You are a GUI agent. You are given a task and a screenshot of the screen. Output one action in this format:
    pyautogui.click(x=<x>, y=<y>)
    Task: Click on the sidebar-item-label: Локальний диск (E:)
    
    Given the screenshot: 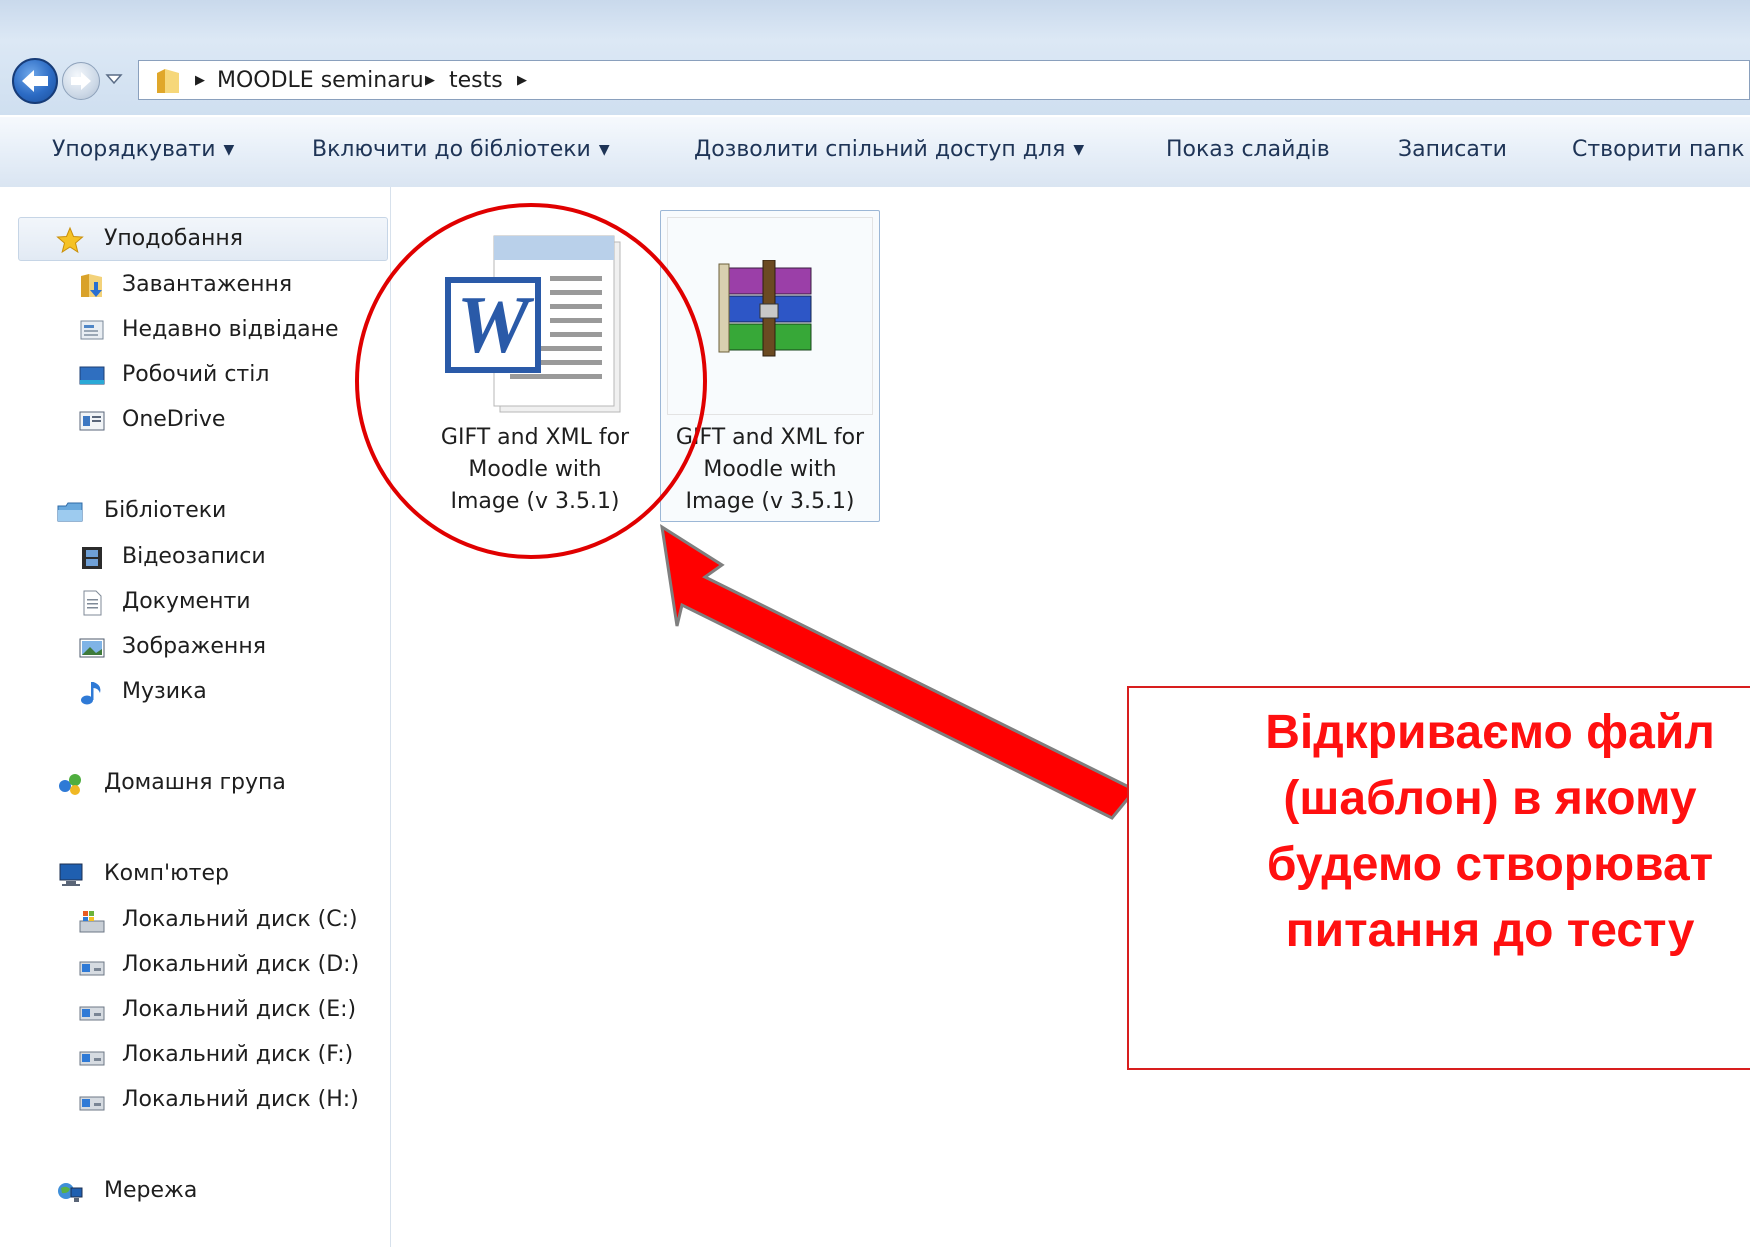 What is the action you would take?
    pyautogui.click(x=239, y=1009)
    